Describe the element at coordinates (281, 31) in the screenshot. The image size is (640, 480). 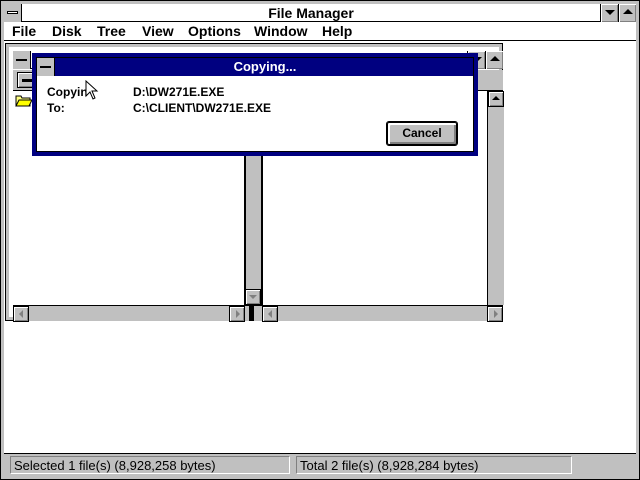
I see `menu-window: Window` at that location.